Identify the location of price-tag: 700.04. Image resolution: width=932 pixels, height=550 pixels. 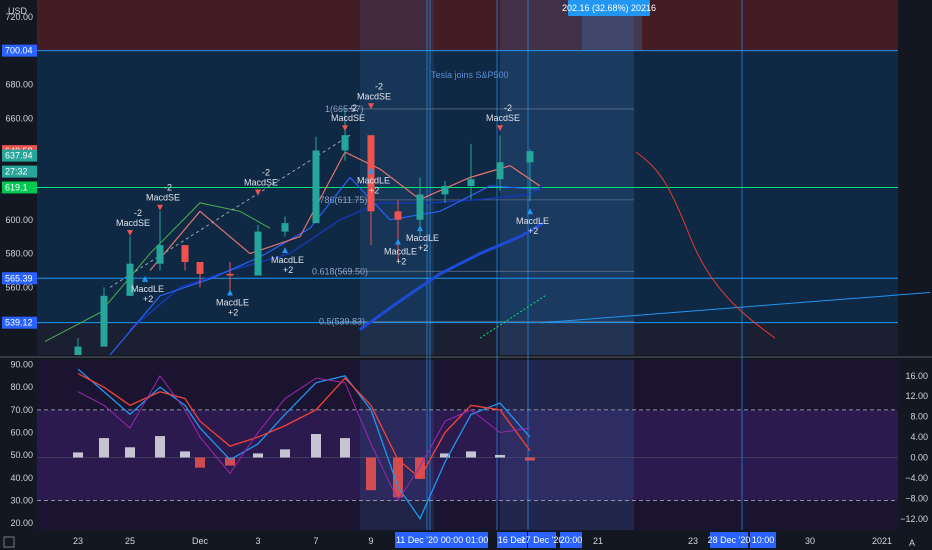
(19, 50).